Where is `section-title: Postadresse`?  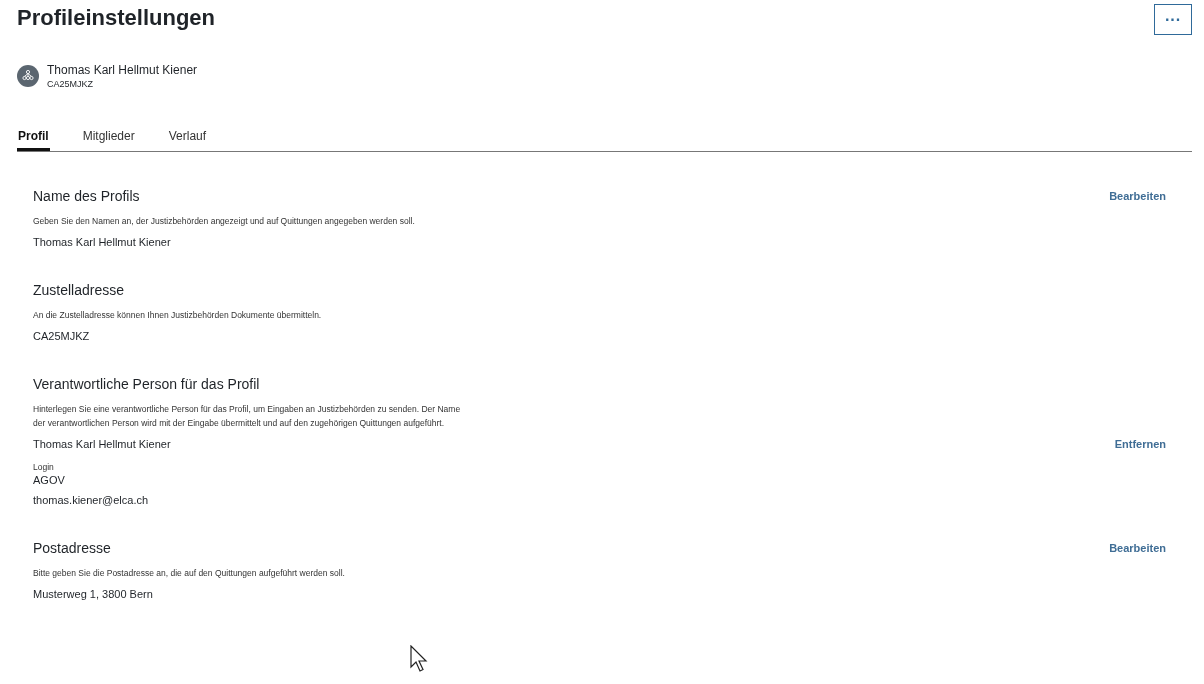 section-title: Postadresse is located at coordinates (72, 548).